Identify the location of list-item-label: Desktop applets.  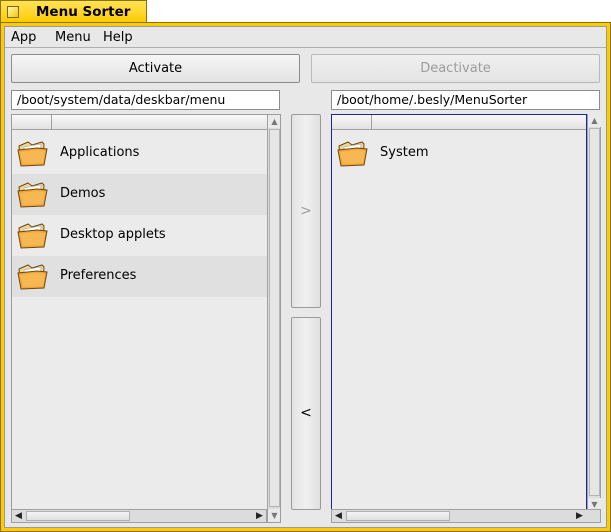
(113, 234).